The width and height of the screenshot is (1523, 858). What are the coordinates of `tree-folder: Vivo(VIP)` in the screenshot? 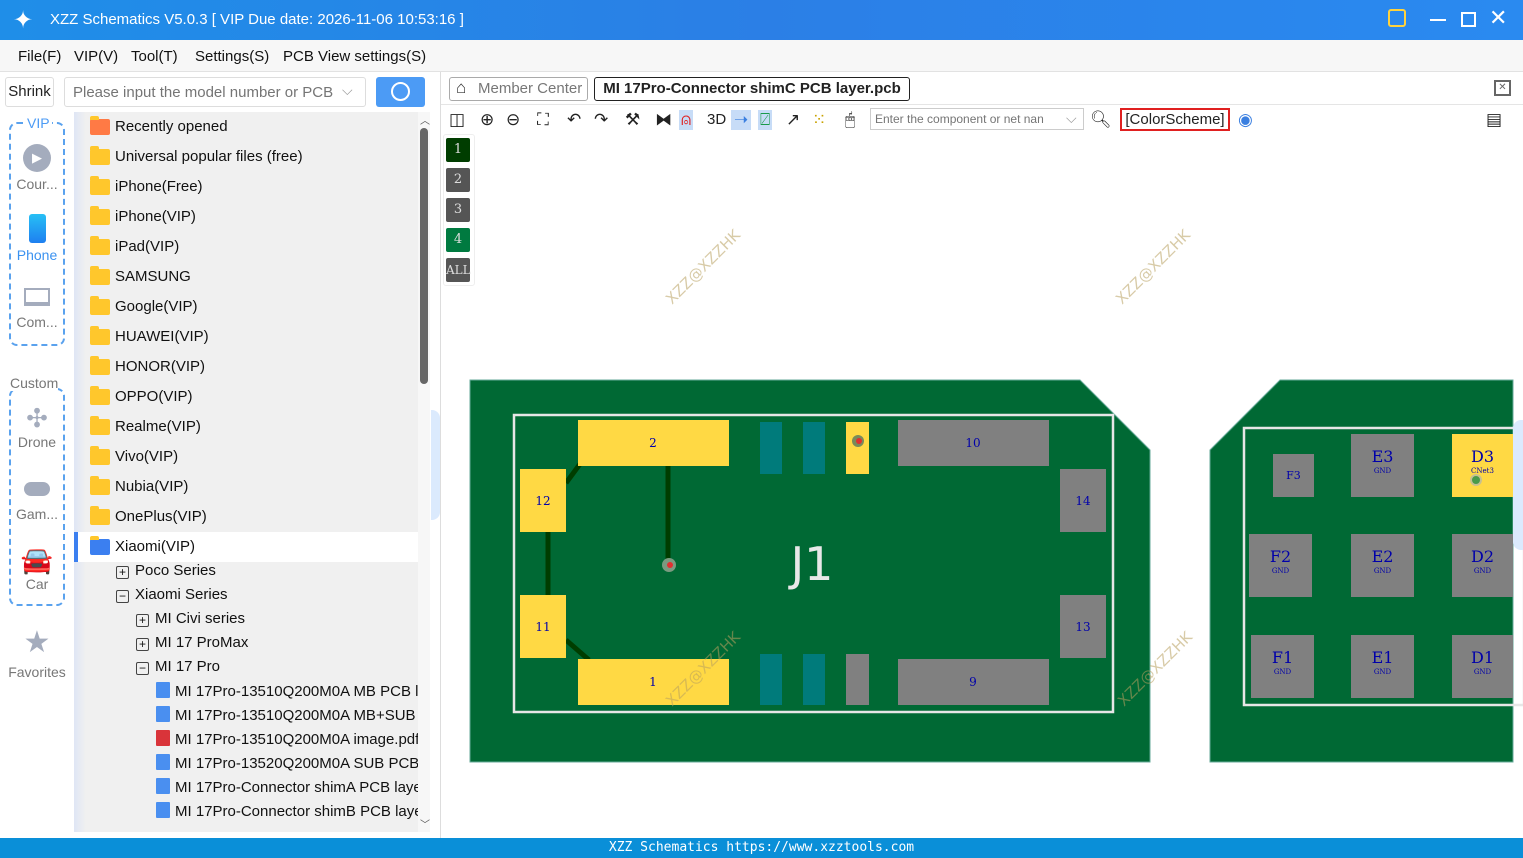 It's located at (246, 457).